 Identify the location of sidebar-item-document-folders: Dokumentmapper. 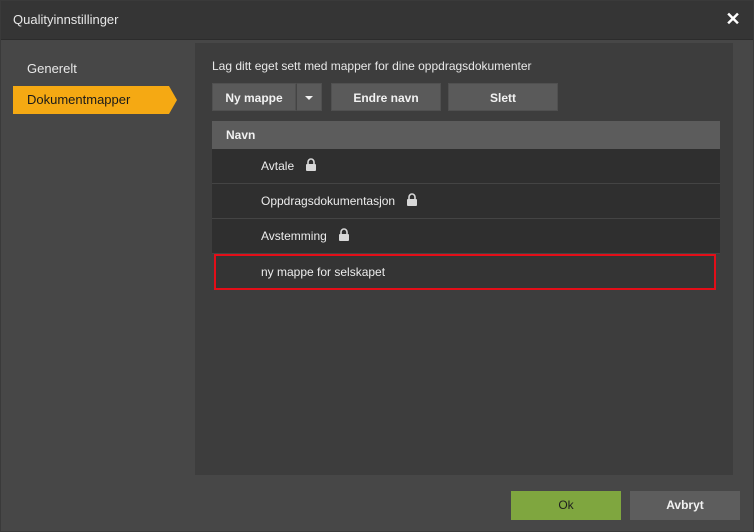
(95, 100).